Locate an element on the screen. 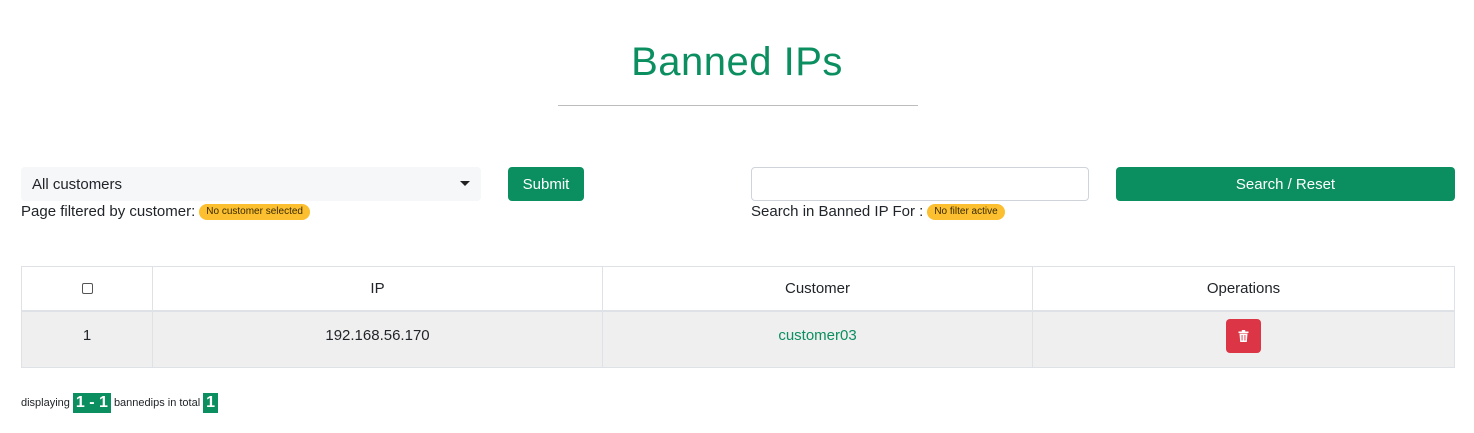  total-badge: 1 is located at coordinates (211, 403).